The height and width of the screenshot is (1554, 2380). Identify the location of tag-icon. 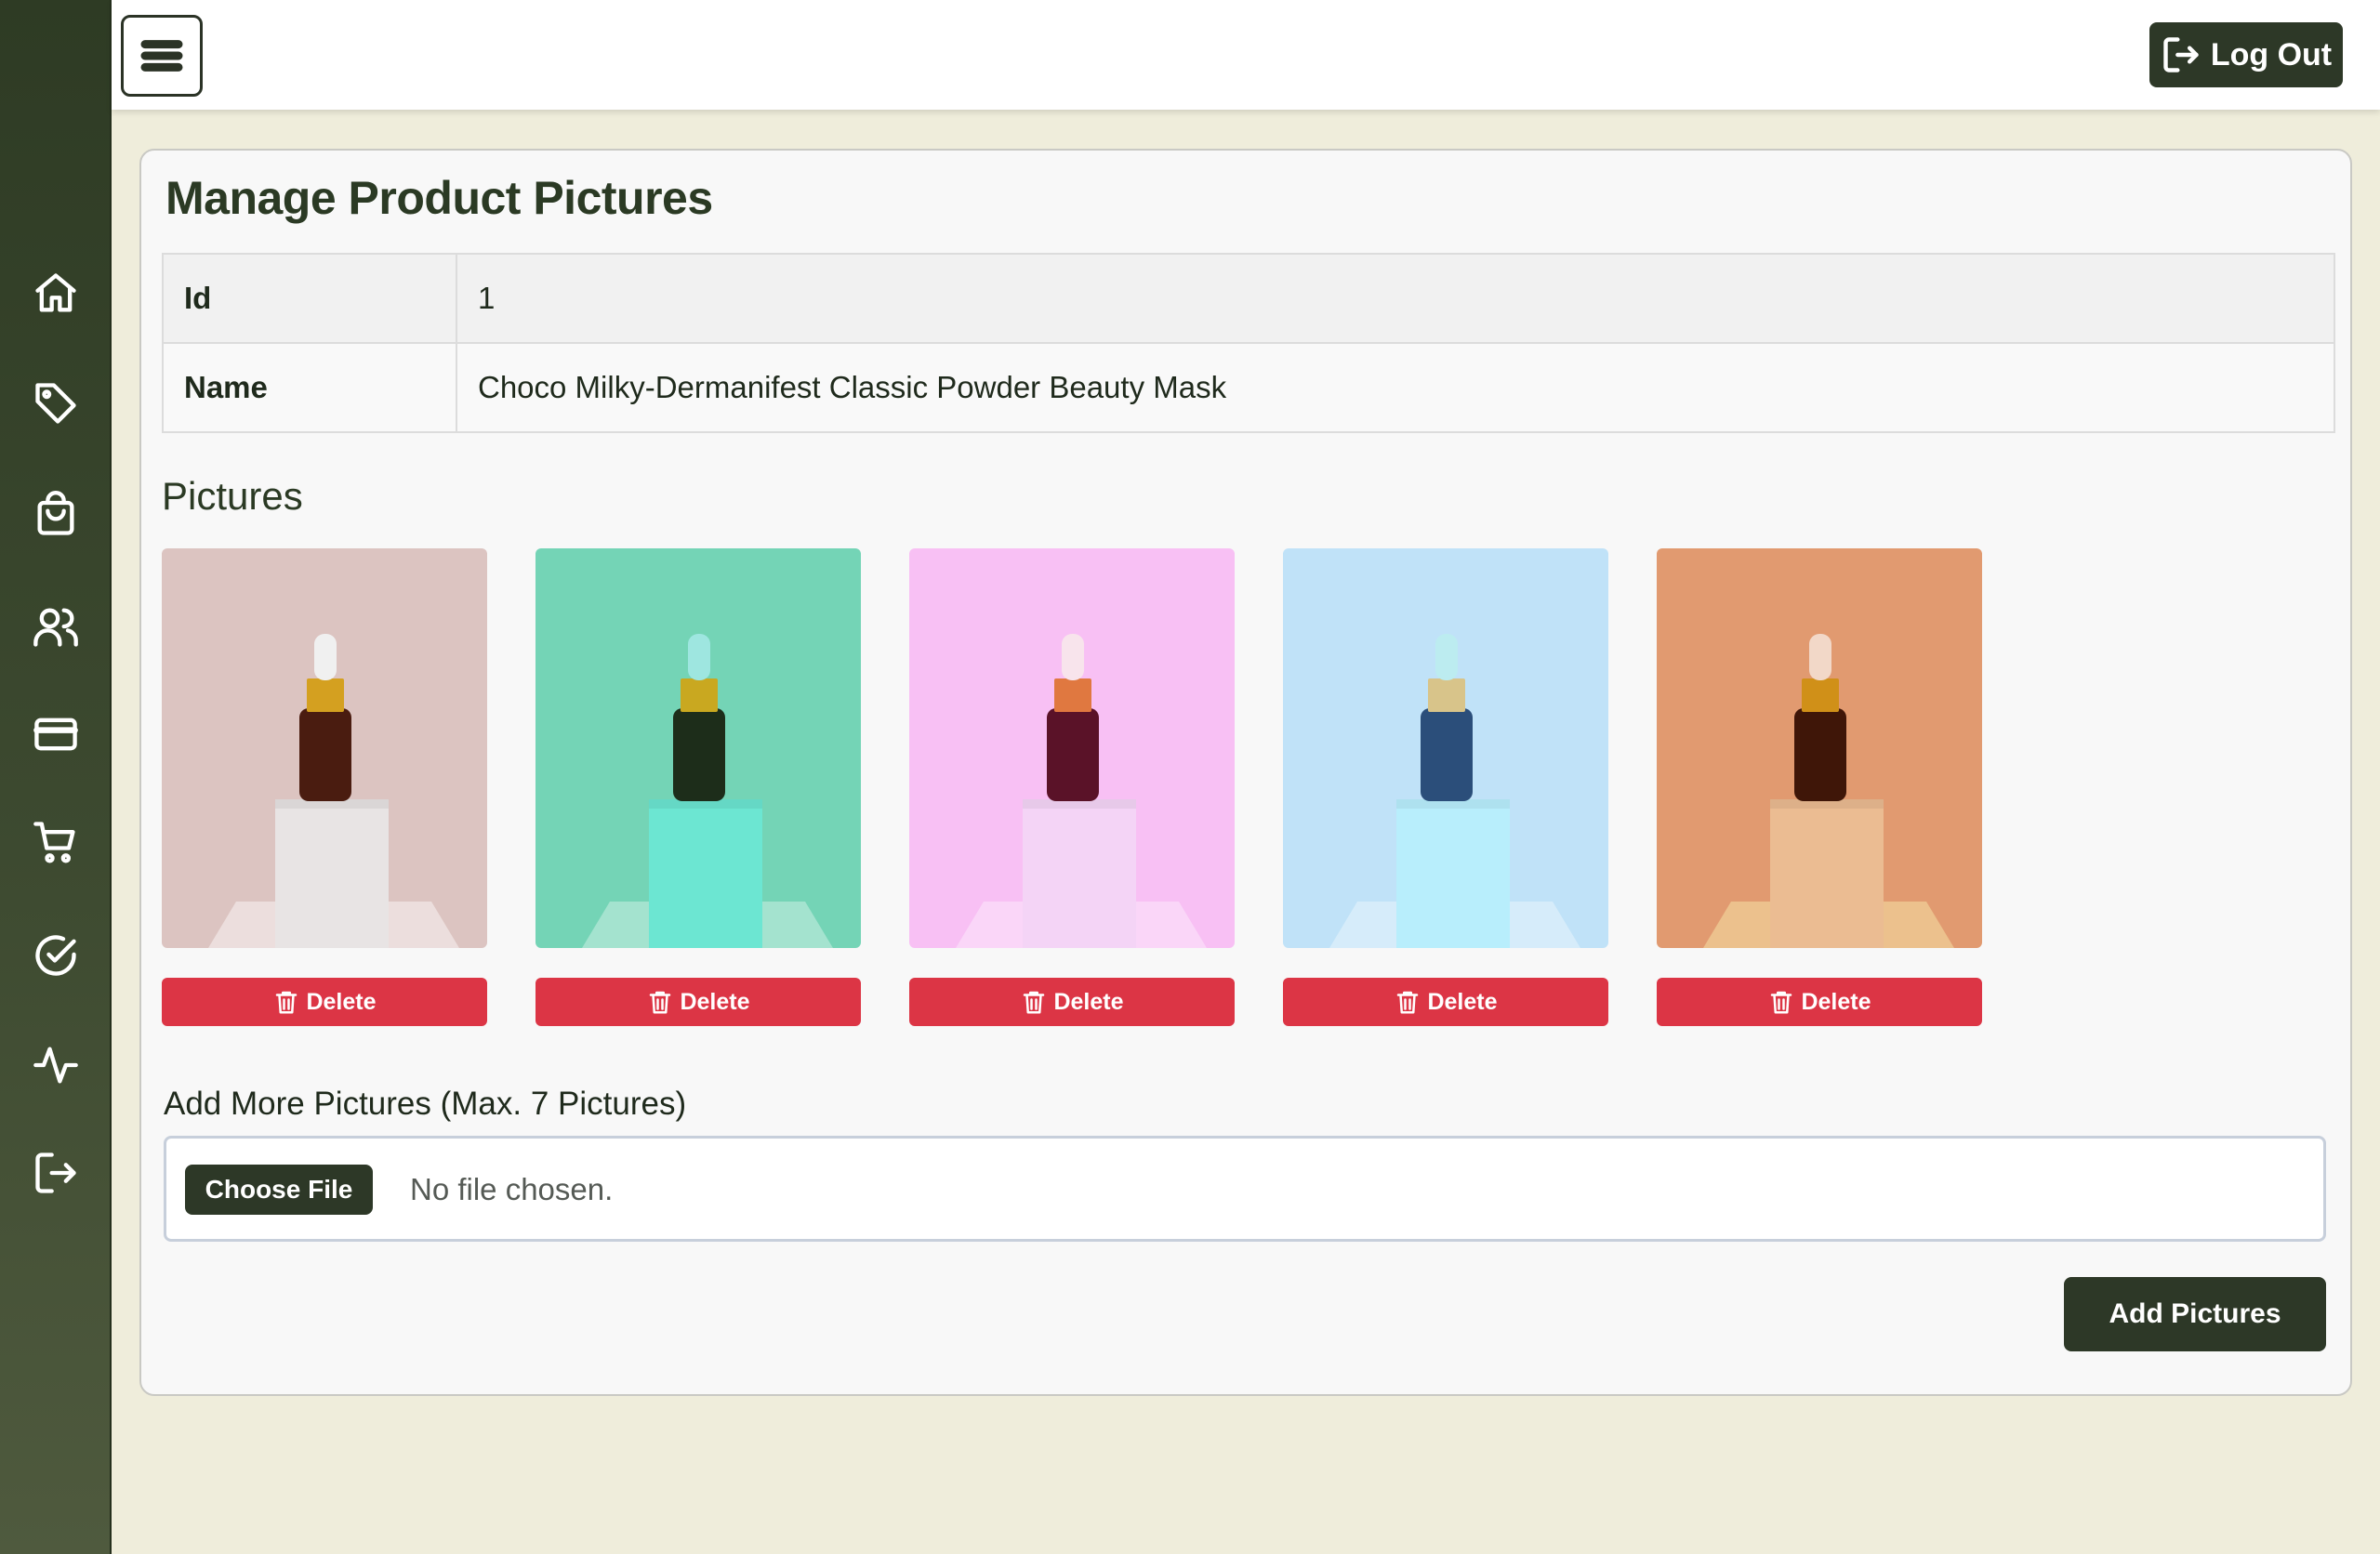
(56, 403).